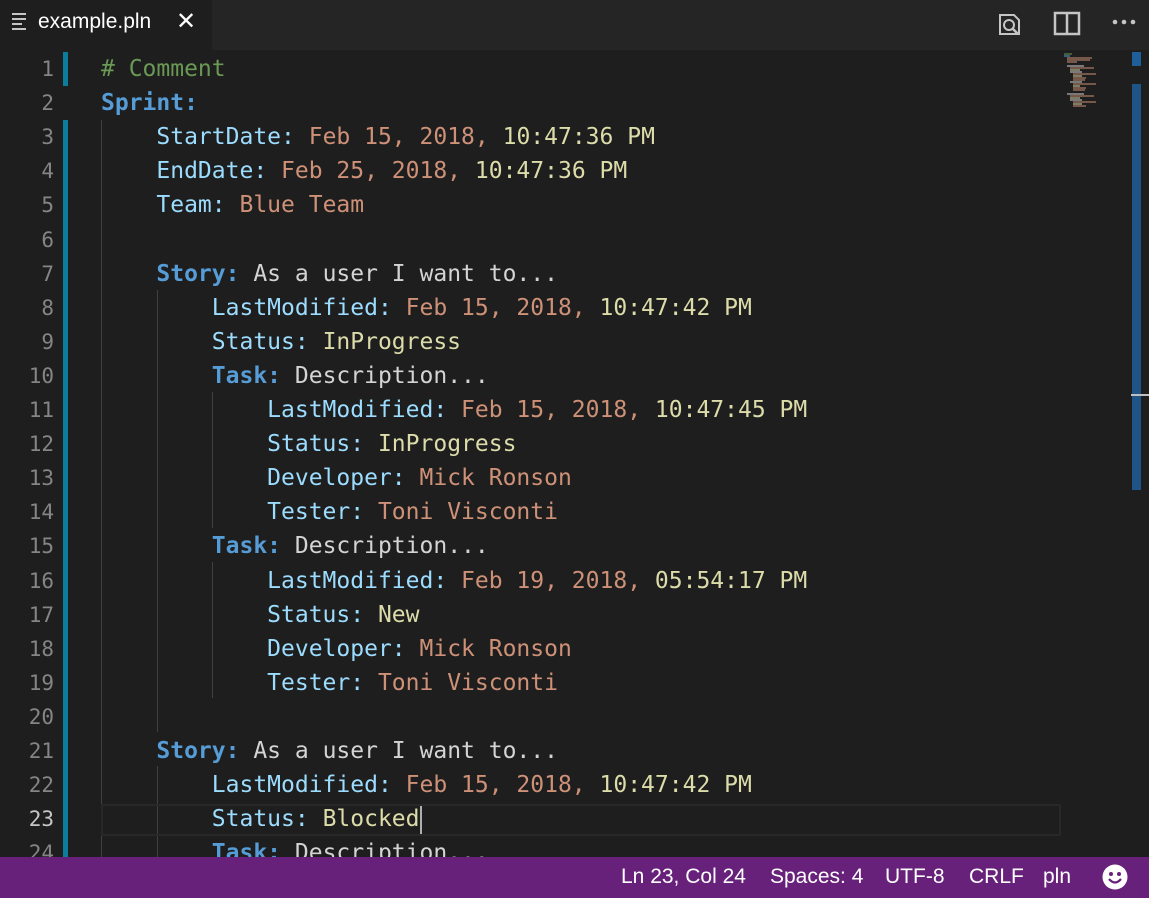  What do you see at coordinates (915, 877) in the screenshot?
I see `encoding-setting: UTF-8` at bounding box center [915, 877].